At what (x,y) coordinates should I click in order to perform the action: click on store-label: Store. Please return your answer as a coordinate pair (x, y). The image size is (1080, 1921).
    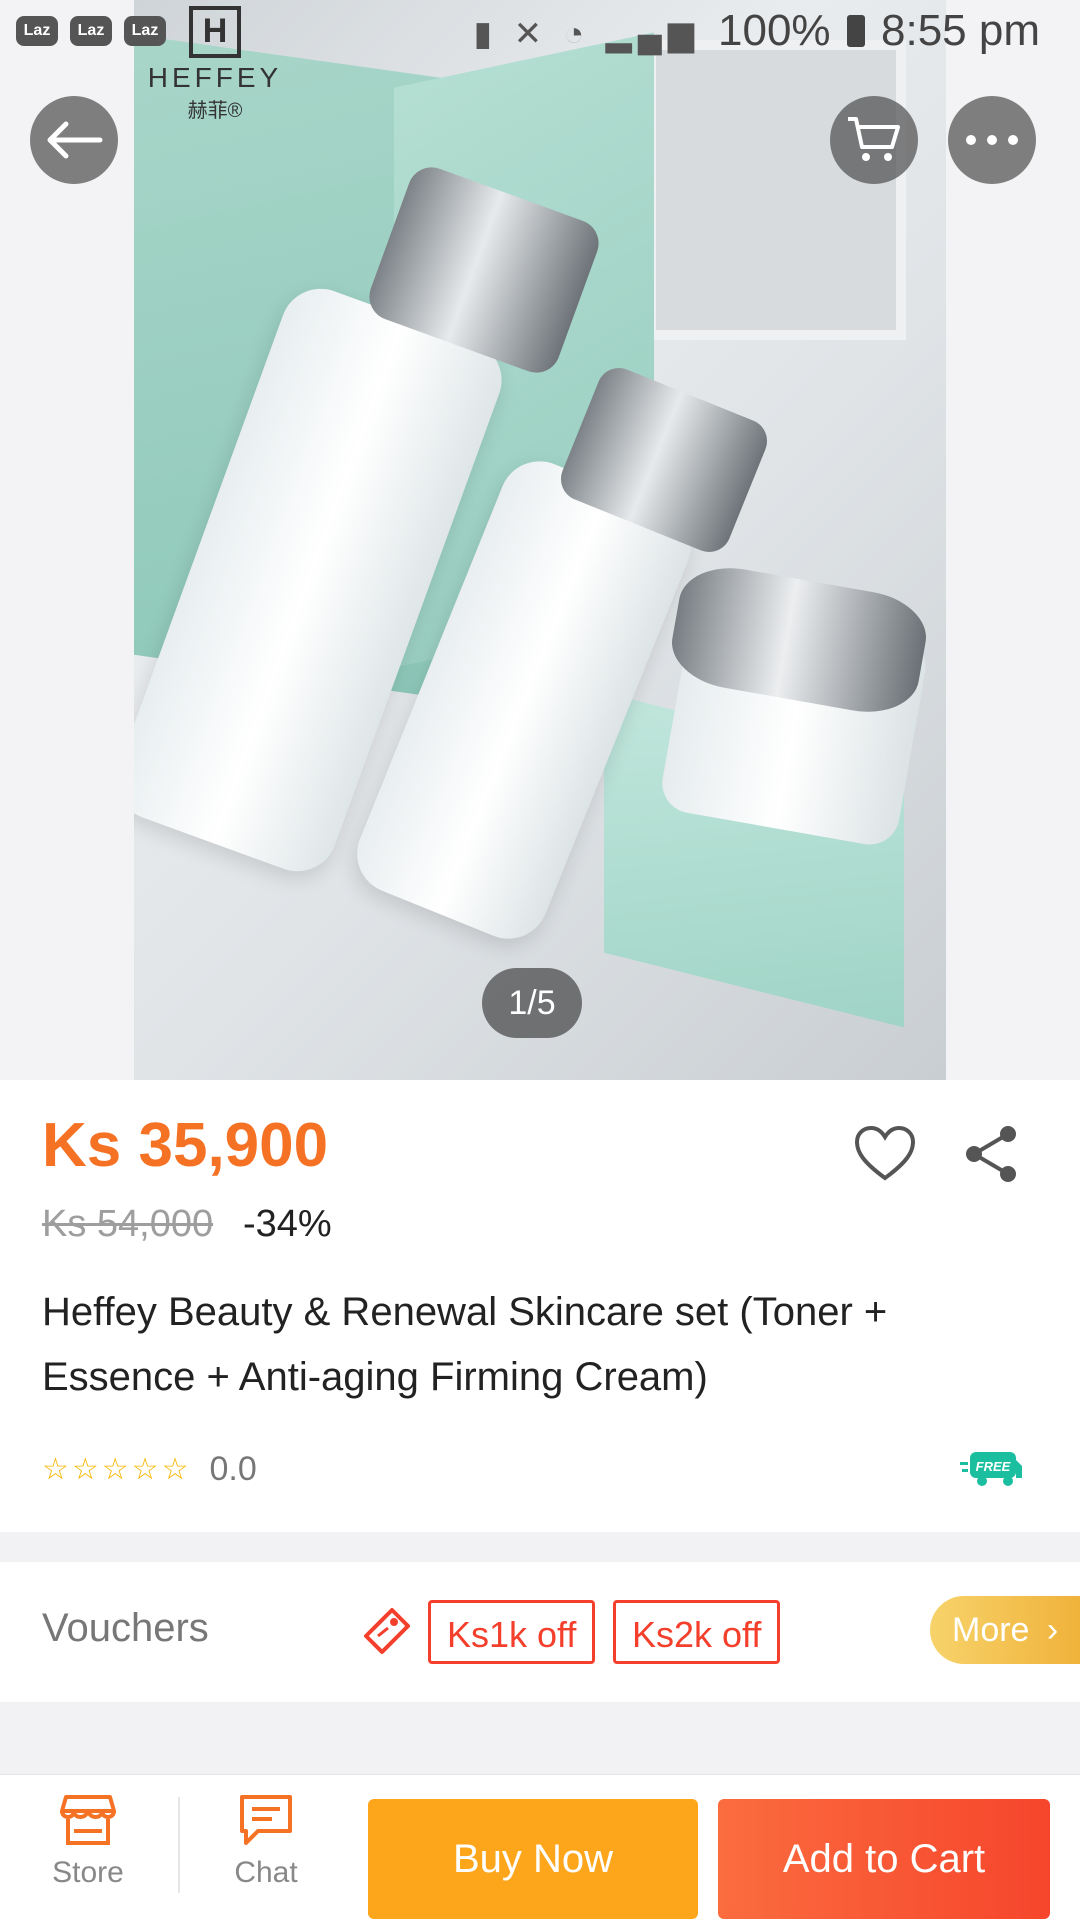
    Looking at the image, I should click on (88, 1872).